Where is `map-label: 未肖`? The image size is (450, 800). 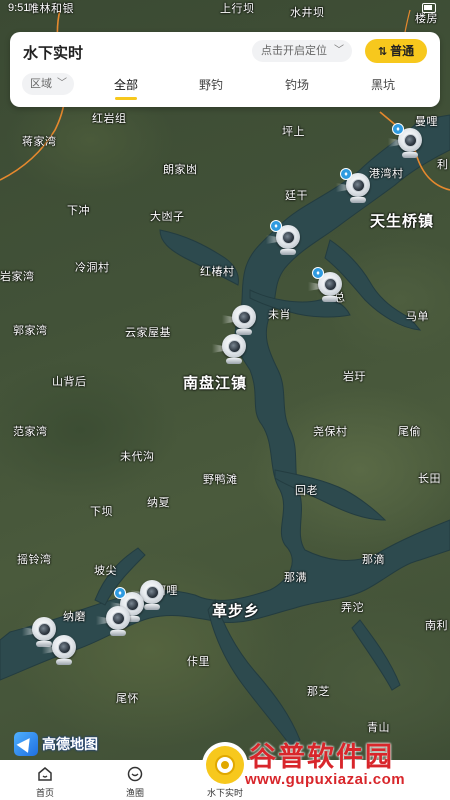 map-label: 未肖 is located at coordinates (279, 315).